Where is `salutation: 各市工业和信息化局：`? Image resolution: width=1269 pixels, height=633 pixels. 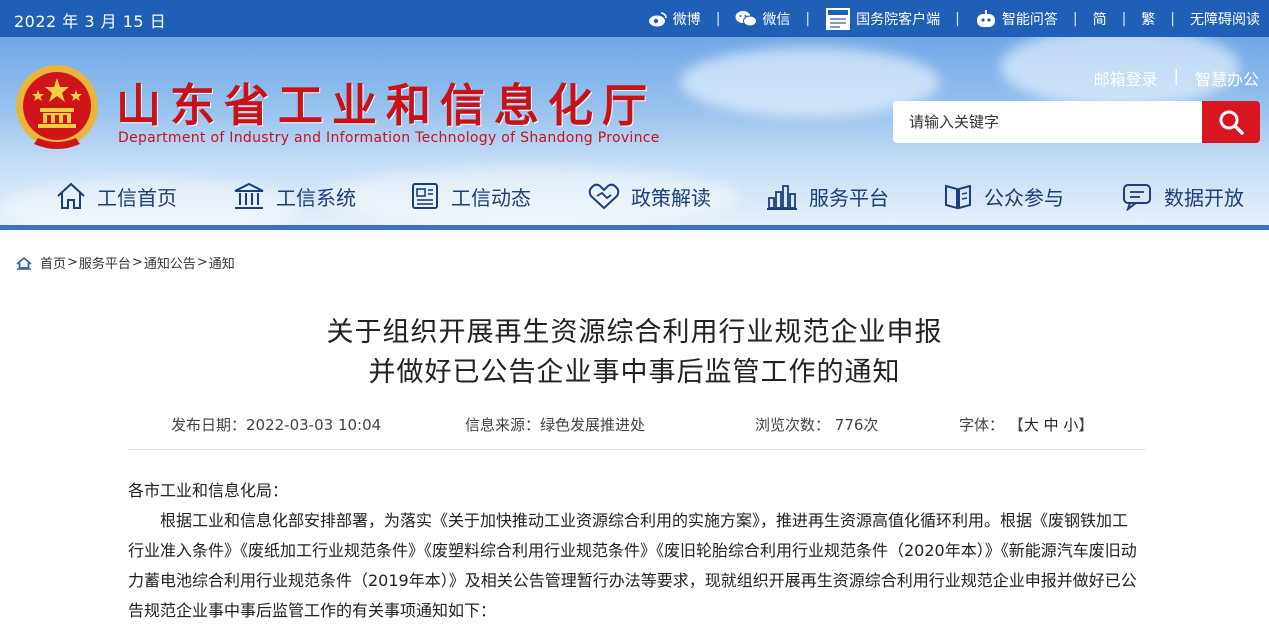 salutation: 各市工业和信息化局： is located at coordinates (208, 490).